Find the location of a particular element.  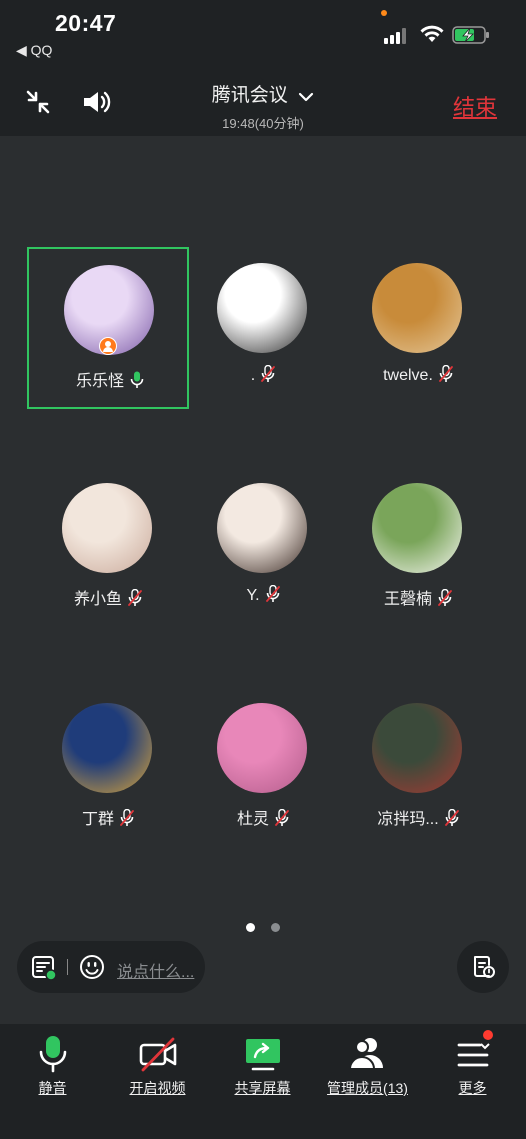

share-screen-button: 共享屏幕 is located at coordinates (262, 1066).